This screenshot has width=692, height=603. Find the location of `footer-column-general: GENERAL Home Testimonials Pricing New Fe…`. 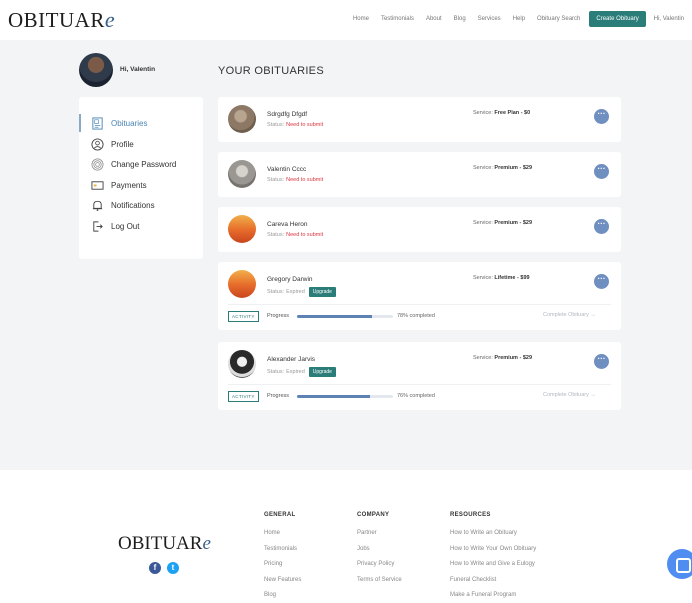

footer-column-general: GENERAL Home Testimonials Pricing New Fe… is located at coordinates (282, 557).